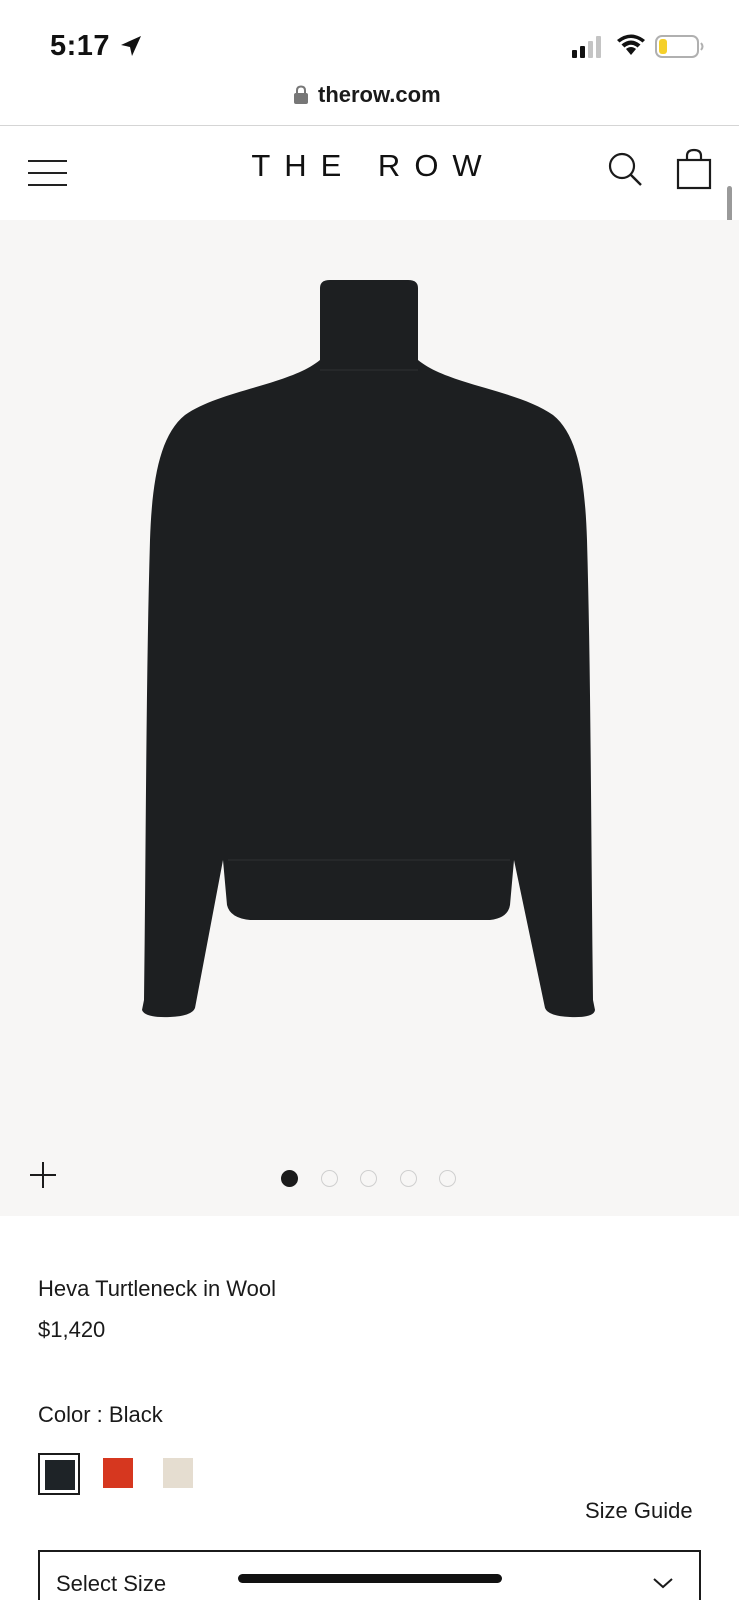 The image size is (739, 1600). Describe the element at coordinates (626, 170) in the screenshot. I see `search-icon` at that location.